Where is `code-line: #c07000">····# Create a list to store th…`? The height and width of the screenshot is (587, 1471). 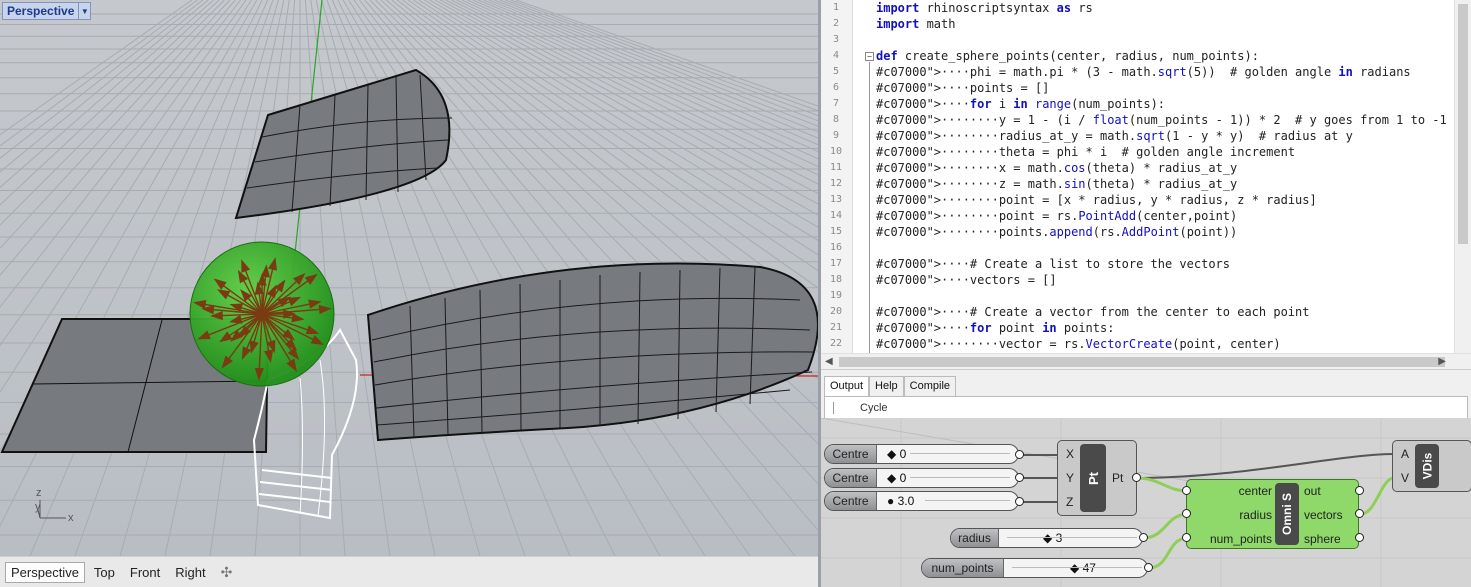 code-line: #c07000">····# Create a list to store th… is located at coordinates (1053, 264).